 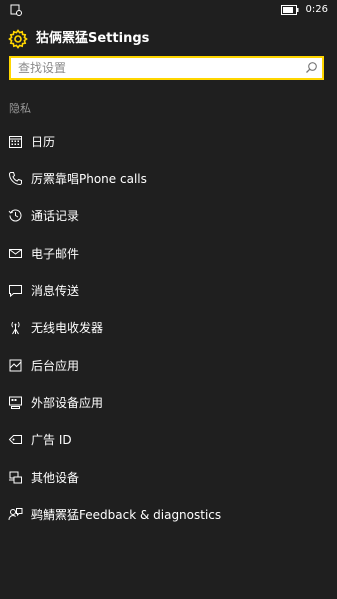 What do you see at coordinates (290, 10) in the screenshot?
I see `battery-icon` at bounding box center [290, 10].